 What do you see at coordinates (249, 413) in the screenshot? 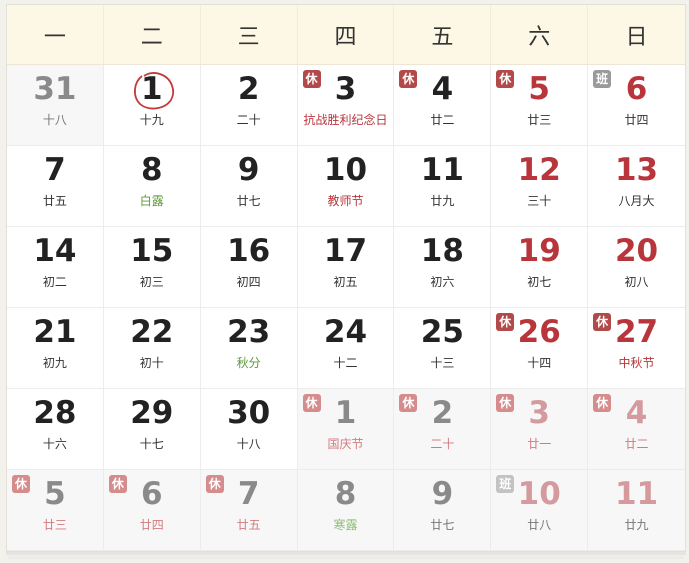
I see `day-number: 30` at bounding box center [249, 413].